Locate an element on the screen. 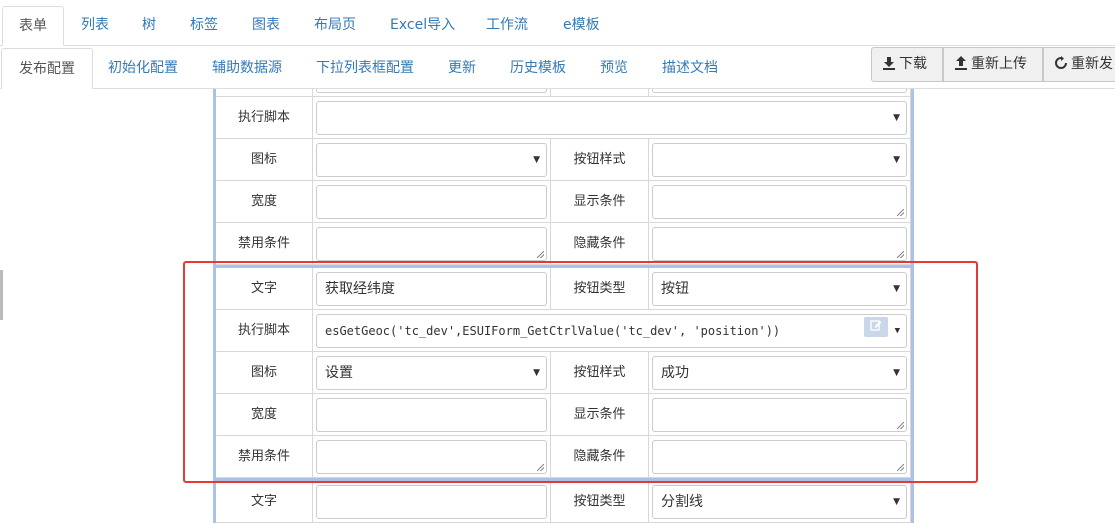 The image size is (1115, 523). download-icon is located at coordinates (889, 63).